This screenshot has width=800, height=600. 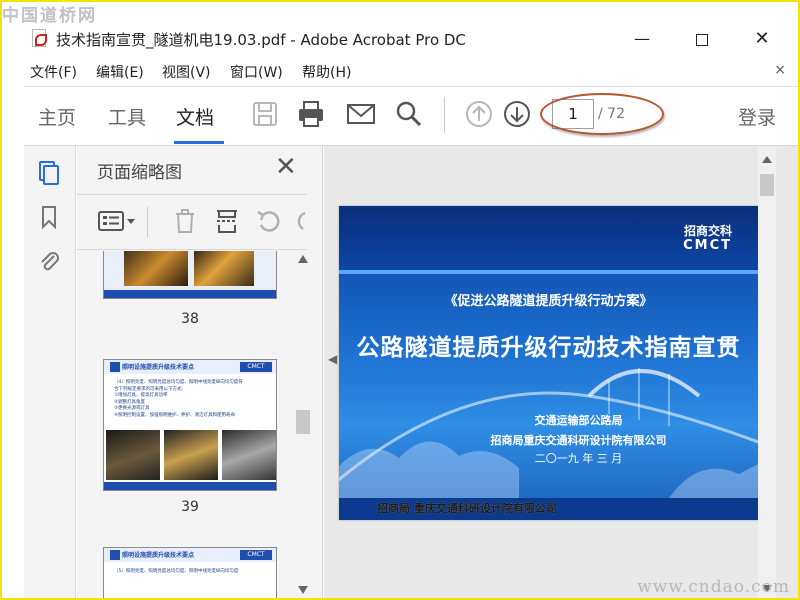 I want to click on panel-toolbar, so click(x=192, y=222).